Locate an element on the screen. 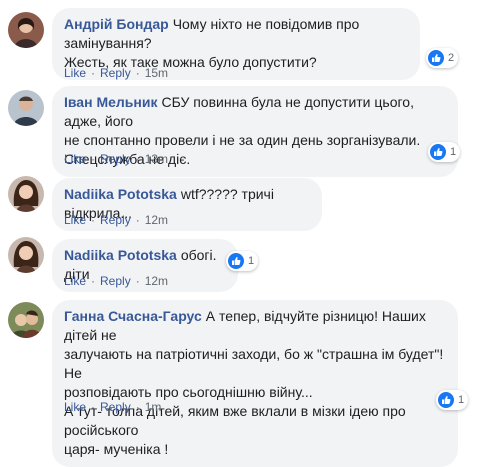 The height and width of the screenshot is (467, 480). comment-time: 15m is located at coordinates (156, 73).